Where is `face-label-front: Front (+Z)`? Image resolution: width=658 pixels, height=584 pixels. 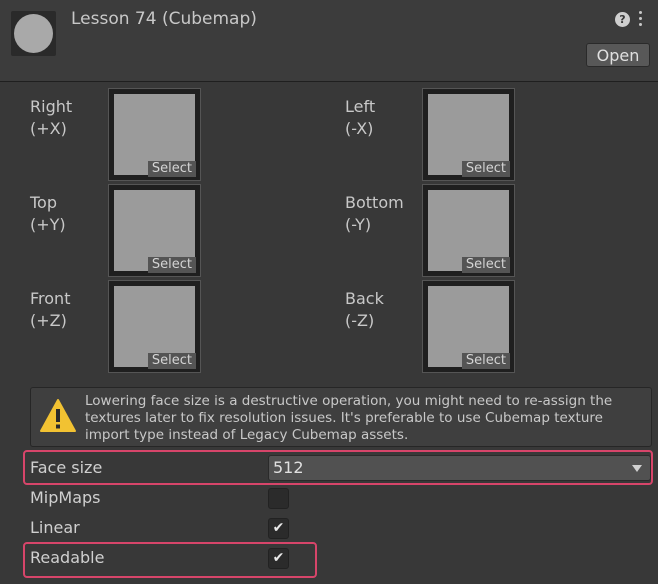 face-label-front: Front (+Z) is located at coordinates (50, 309).